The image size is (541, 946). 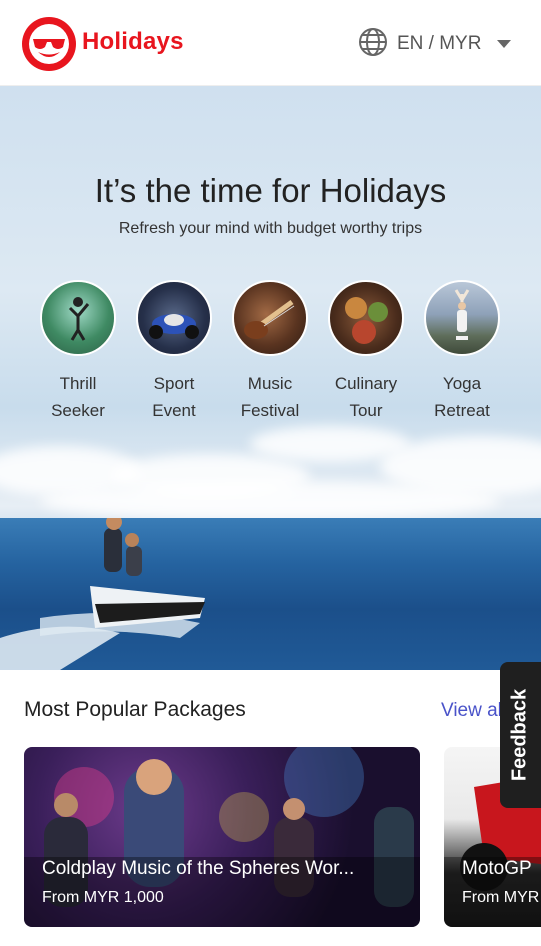 I want to click on feedback-button: Feedback, so click(x=520, y=735).